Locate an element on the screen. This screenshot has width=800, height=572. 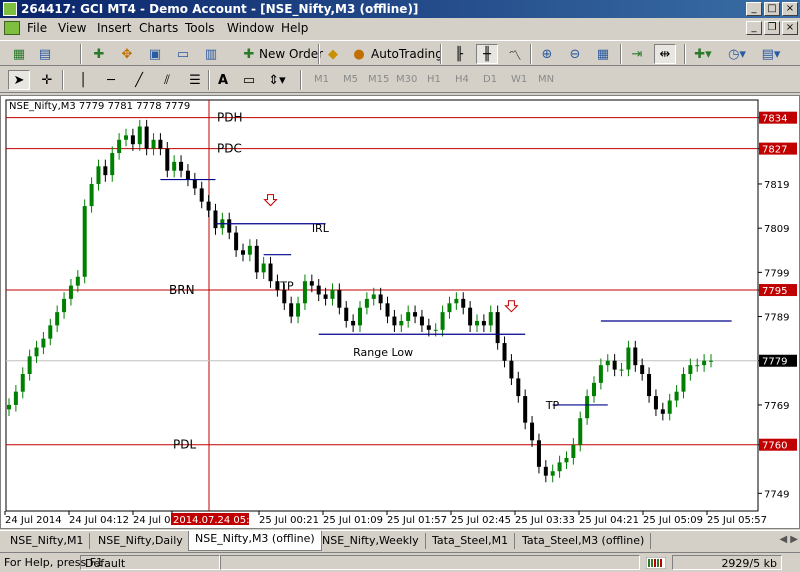
arrows-icon: ⇕▾ is located at coordinates (277, 80).